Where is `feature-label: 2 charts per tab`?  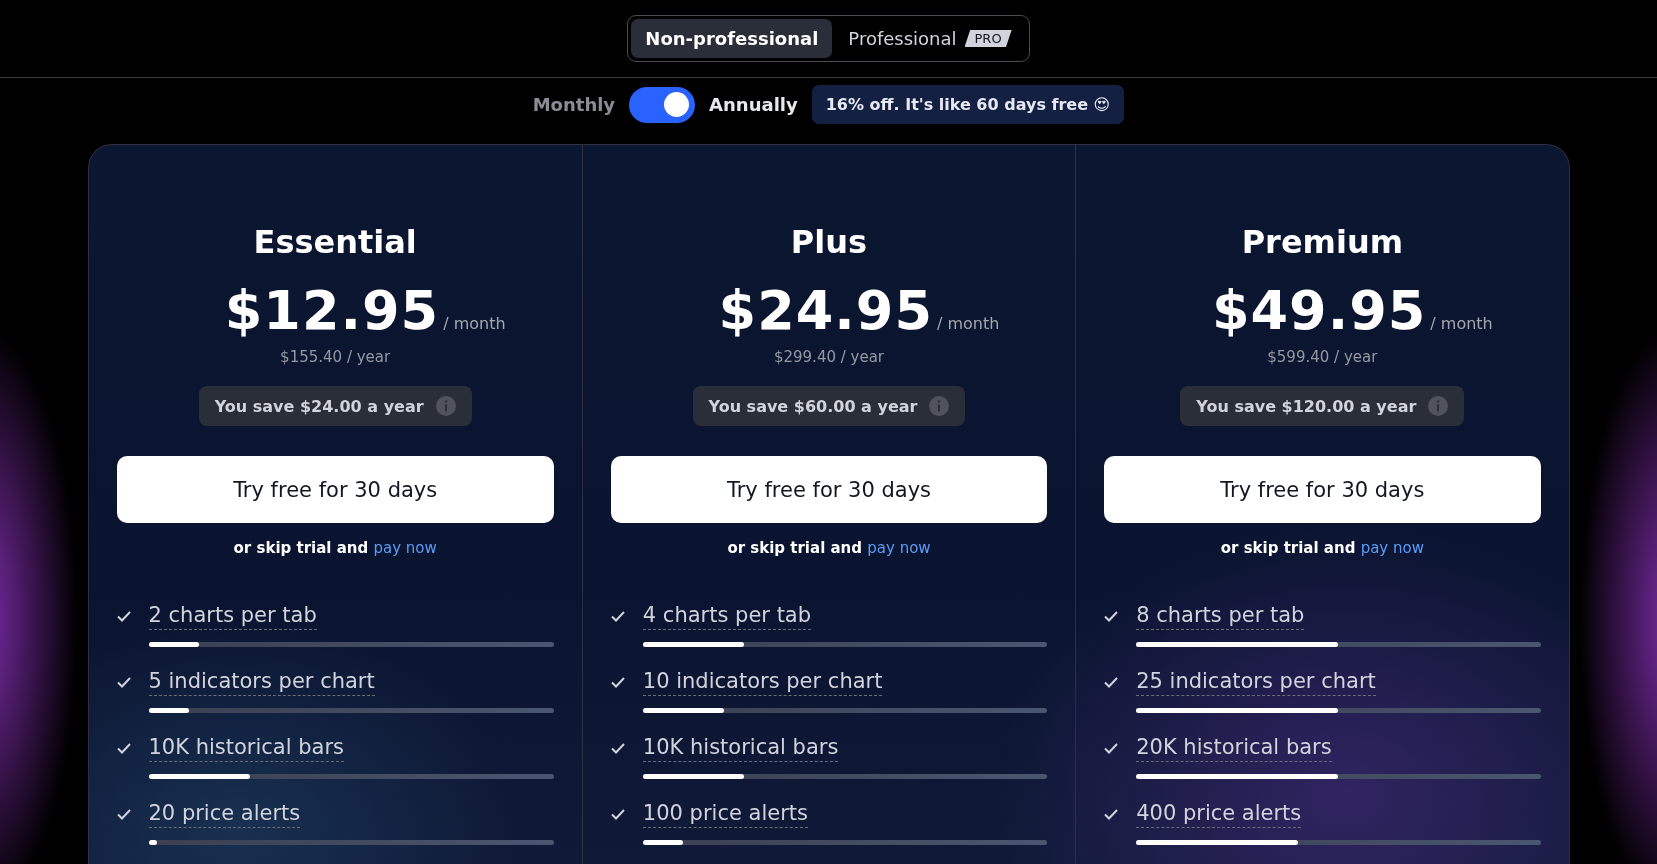
feature-label: 2 charts per tab is located at coordinates (232, 616).